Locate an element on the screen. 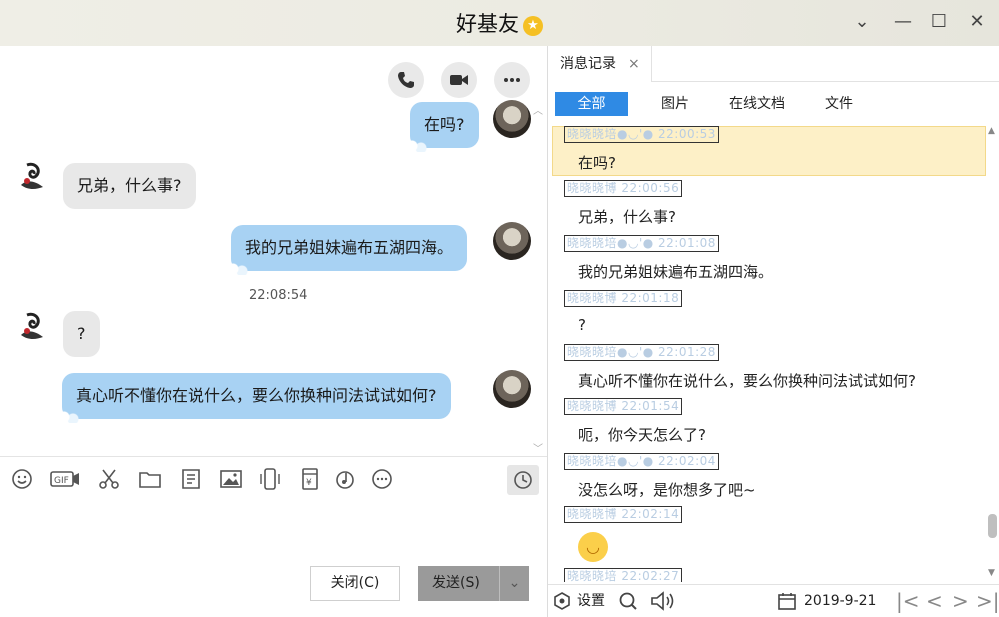 The width and height of the screenshot is (999, 617). history-scrollbar: ▲ ▼ is located at coordinates (992, 354).